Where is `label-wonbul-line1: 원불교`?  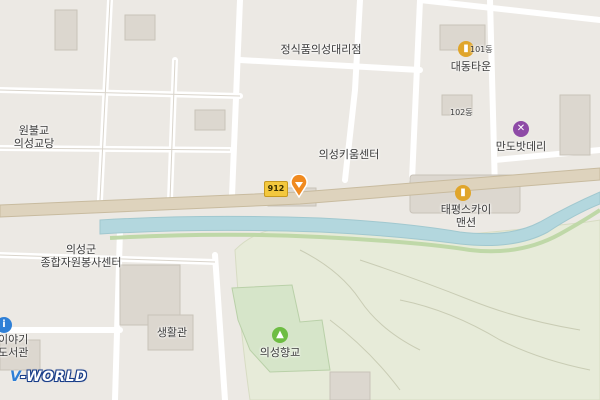 label-wonbul-line1: 원불교 is located at coordinates (34, 130).